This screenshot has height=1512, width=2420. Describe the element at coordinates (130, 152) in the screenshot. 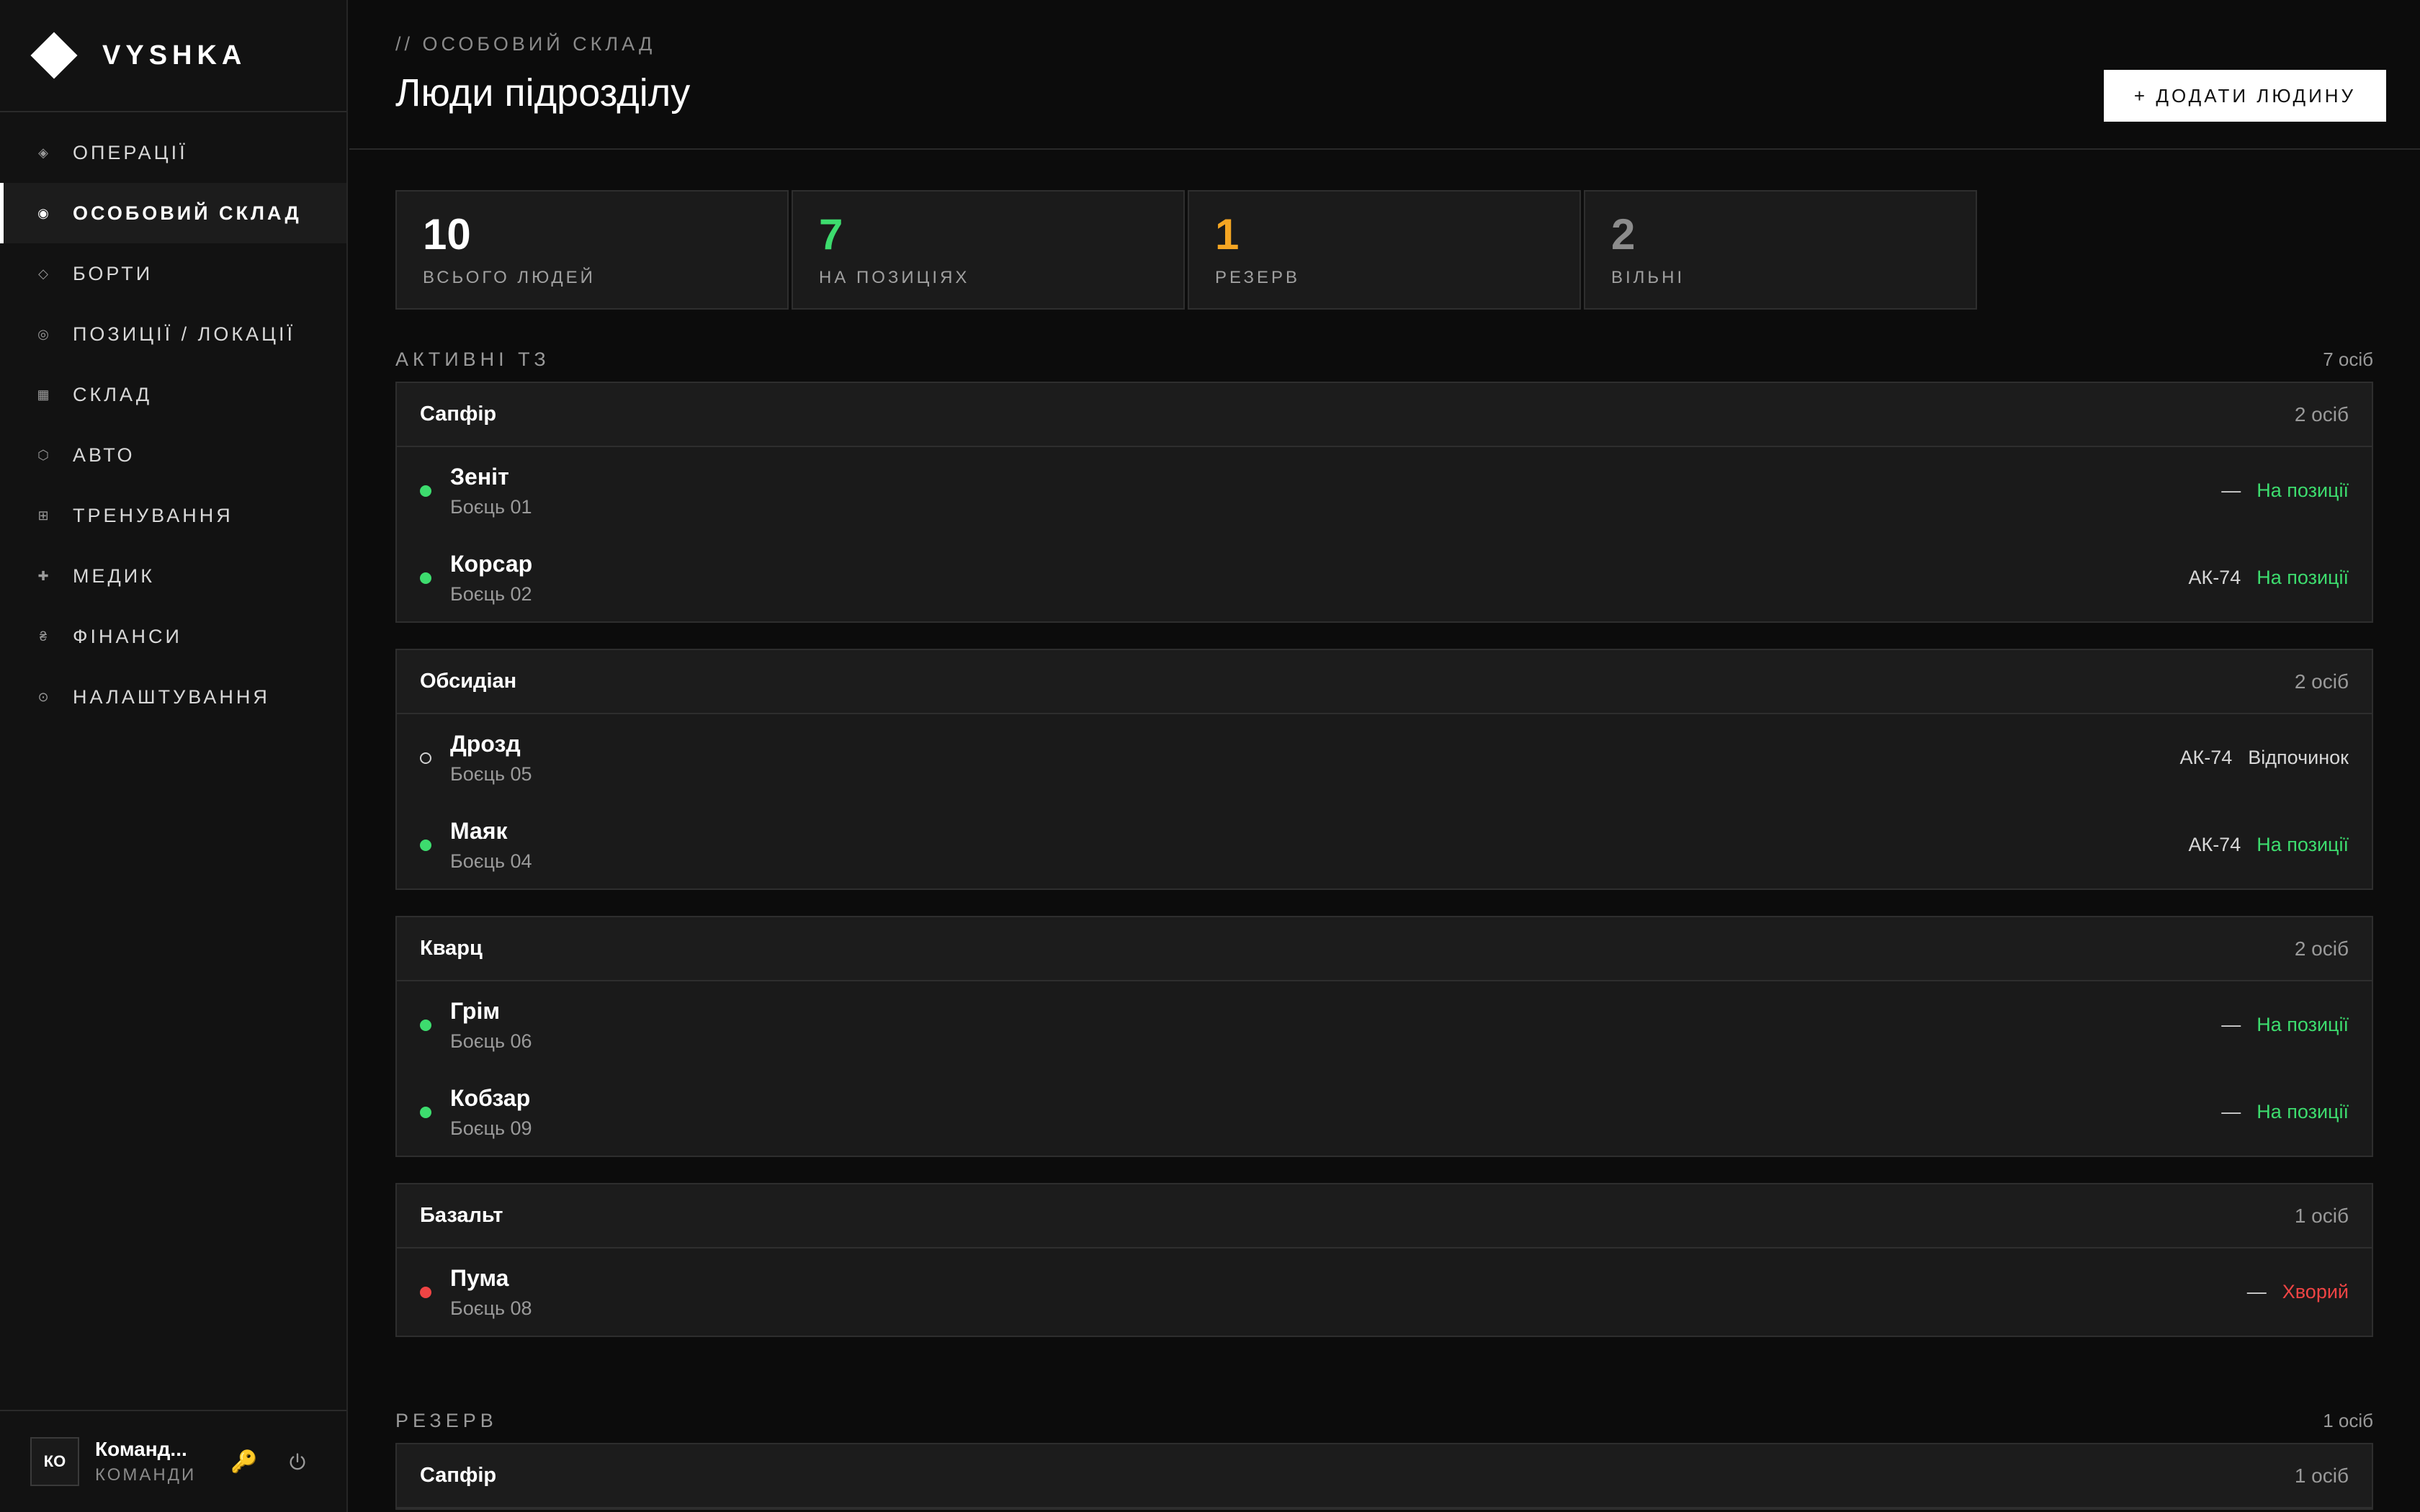

I see `sidebar-item-label: ОПЕРАЦІЇ` at that location.